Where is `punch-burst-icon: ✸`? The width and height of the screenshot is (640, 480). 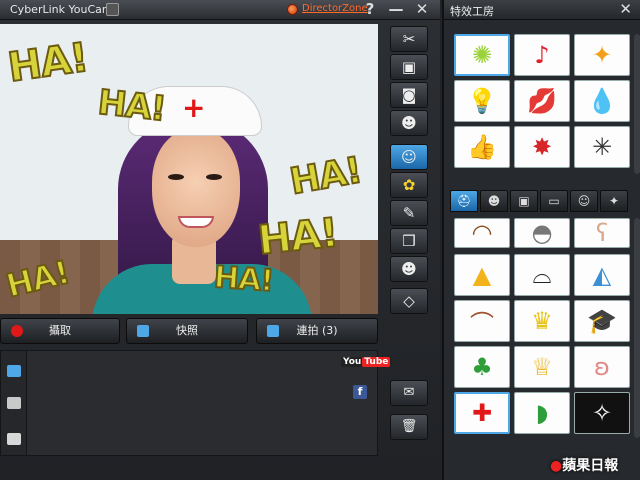
punch-burst-icon: ✸ is located at coordinates (542, 147).